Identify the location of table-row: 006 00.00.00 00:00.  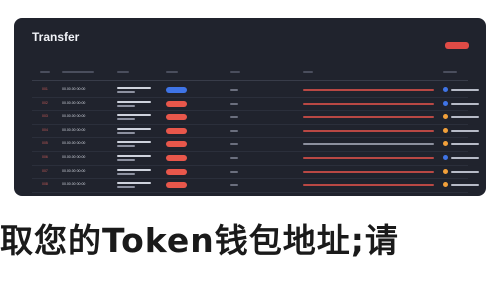
(255, 159).